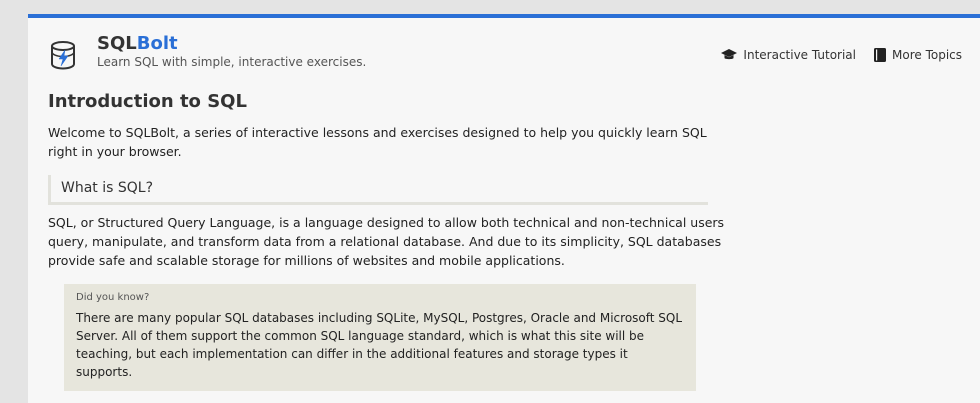 This screenshot has height=403, width=980. Describe the element at coordinates (927, 55) in the screenshot. I see `nav-topics-label: More Topics` at that location.